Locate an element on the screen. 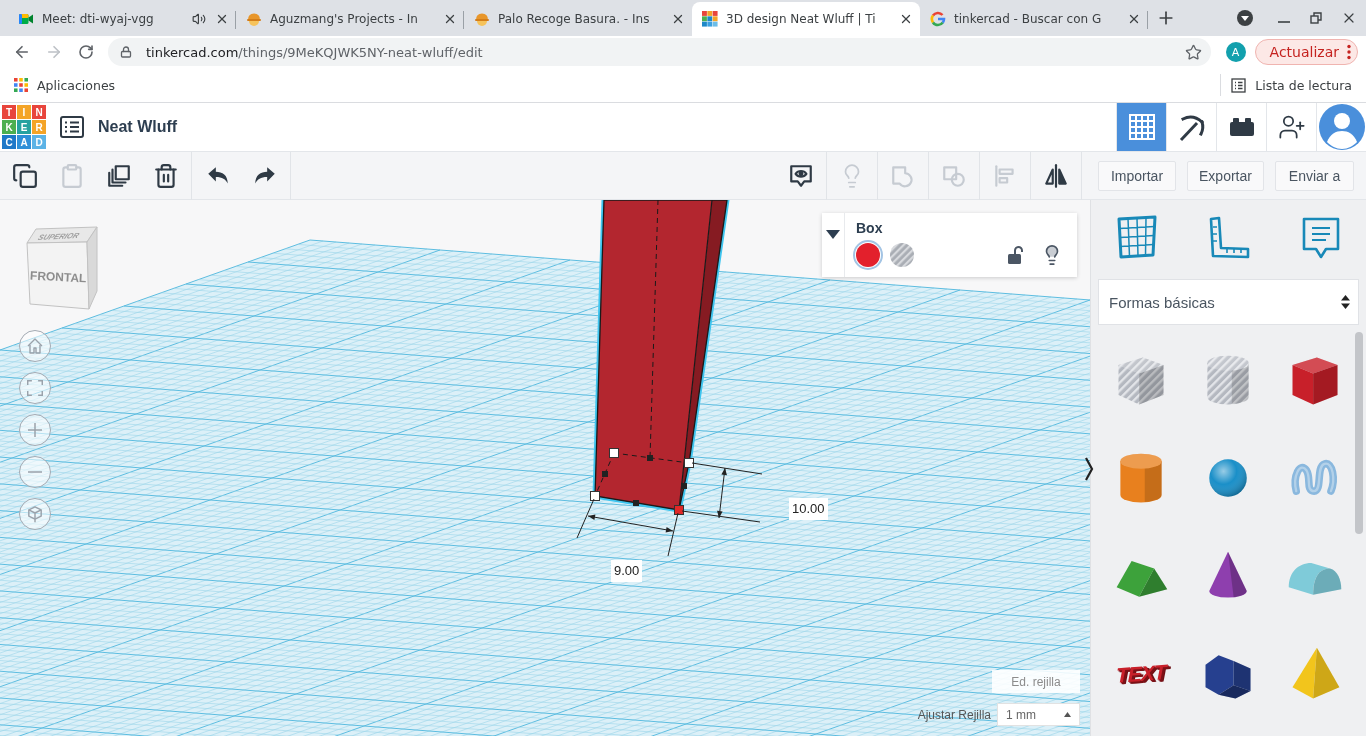 The width and height of the screenshot is (1366, 736). trash-icon is located at coordinates (165, 175).